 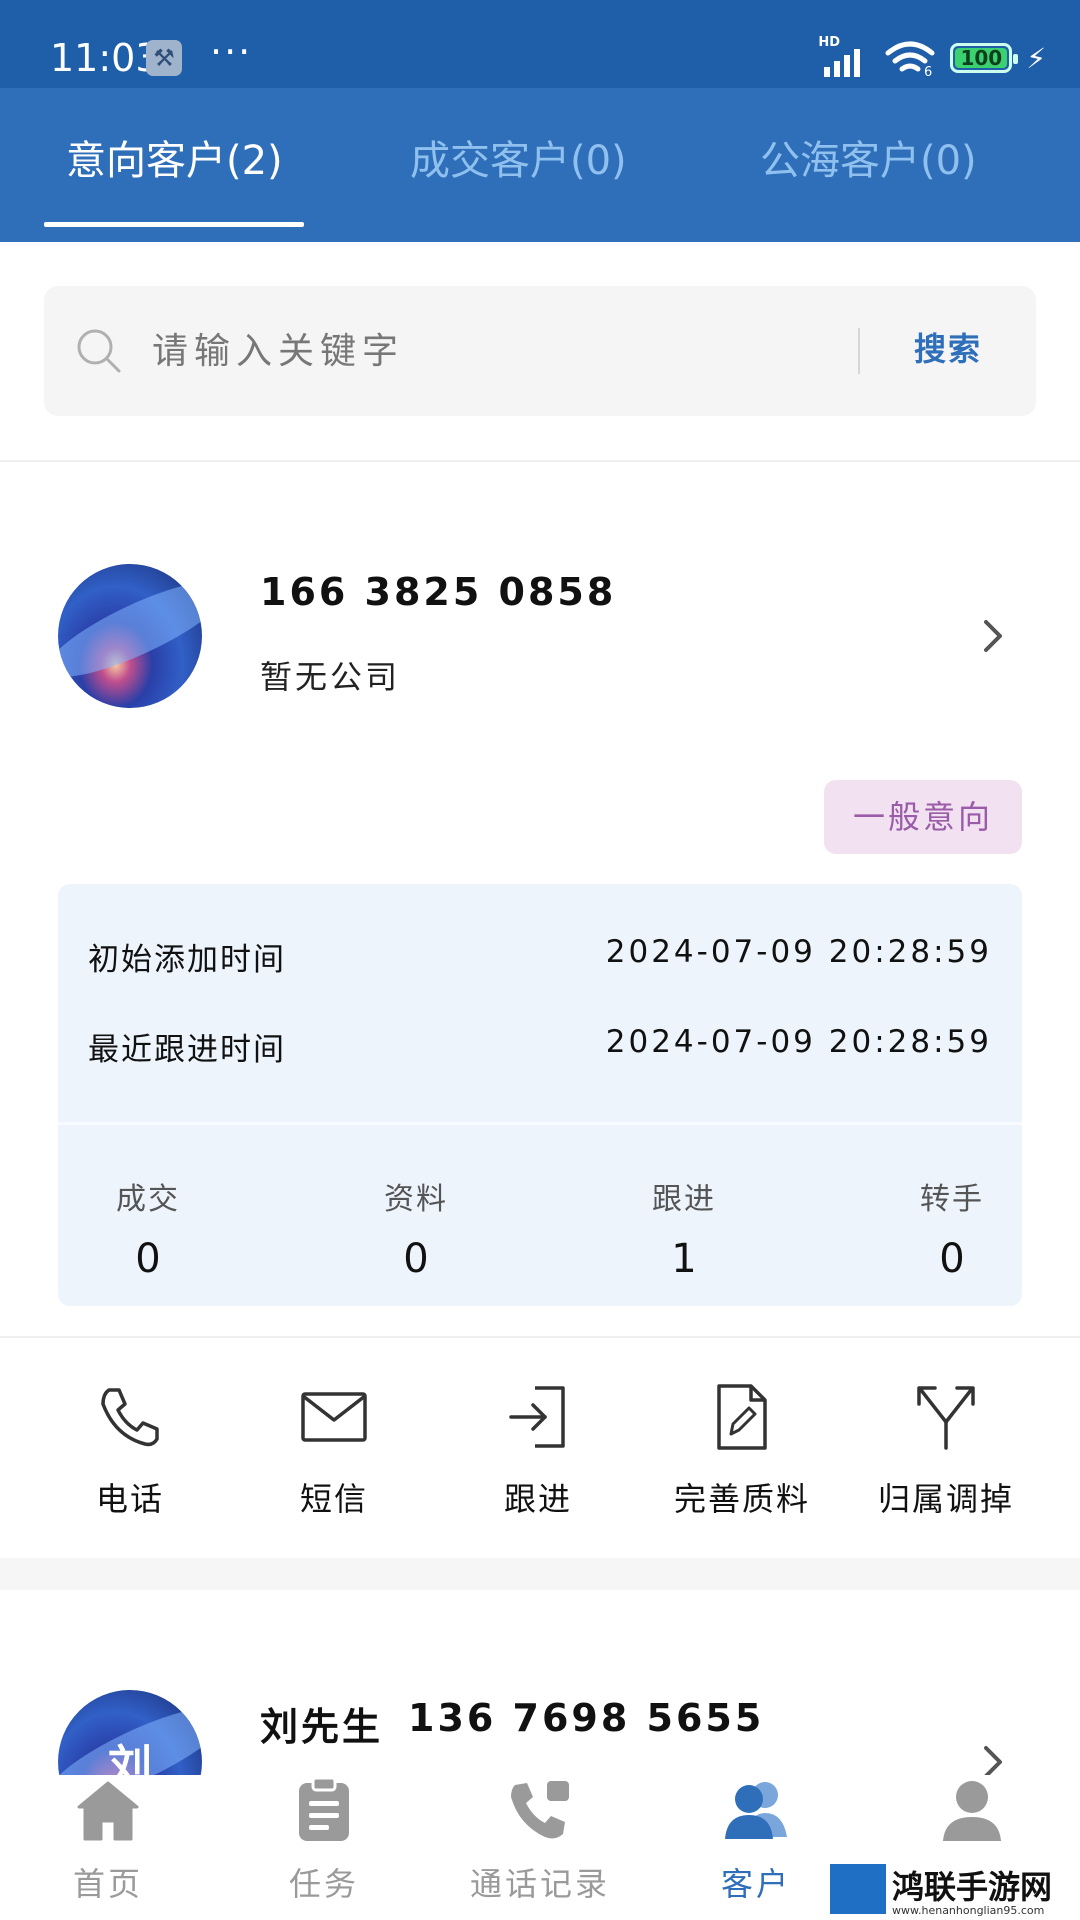 What do you see at coordinates (684, 1228) in the screenshot?
I see `stat-follow-up: 跟进 1` at bounding box center [684, 1228].